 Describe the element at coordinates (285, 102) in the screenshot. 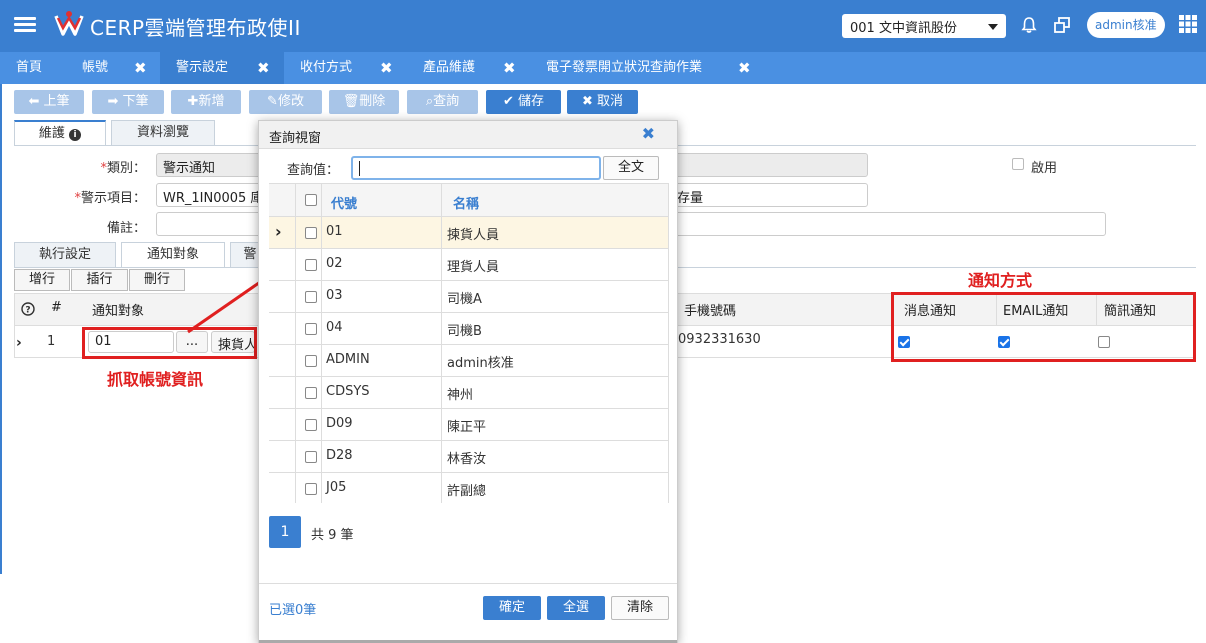

I see `edit-button: ✎修改` at that location.